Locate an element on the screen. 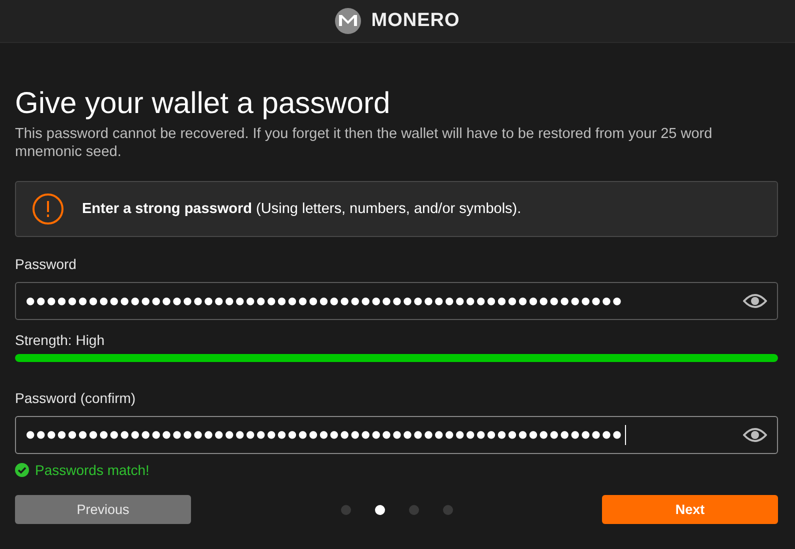  field-label: Password is located at coordinates (46, 264).